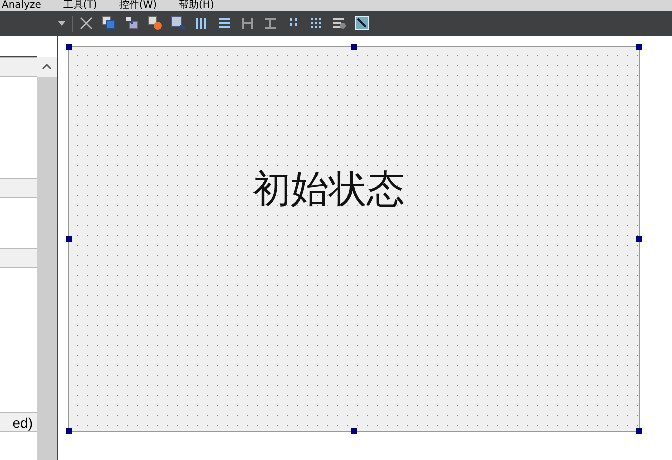 The height and width of the screenshot is (460, 672). What do you see at coordinates (329, 189) in the screenshot?
I see `form-label: 初始状态` at bounding box center [329, 189].